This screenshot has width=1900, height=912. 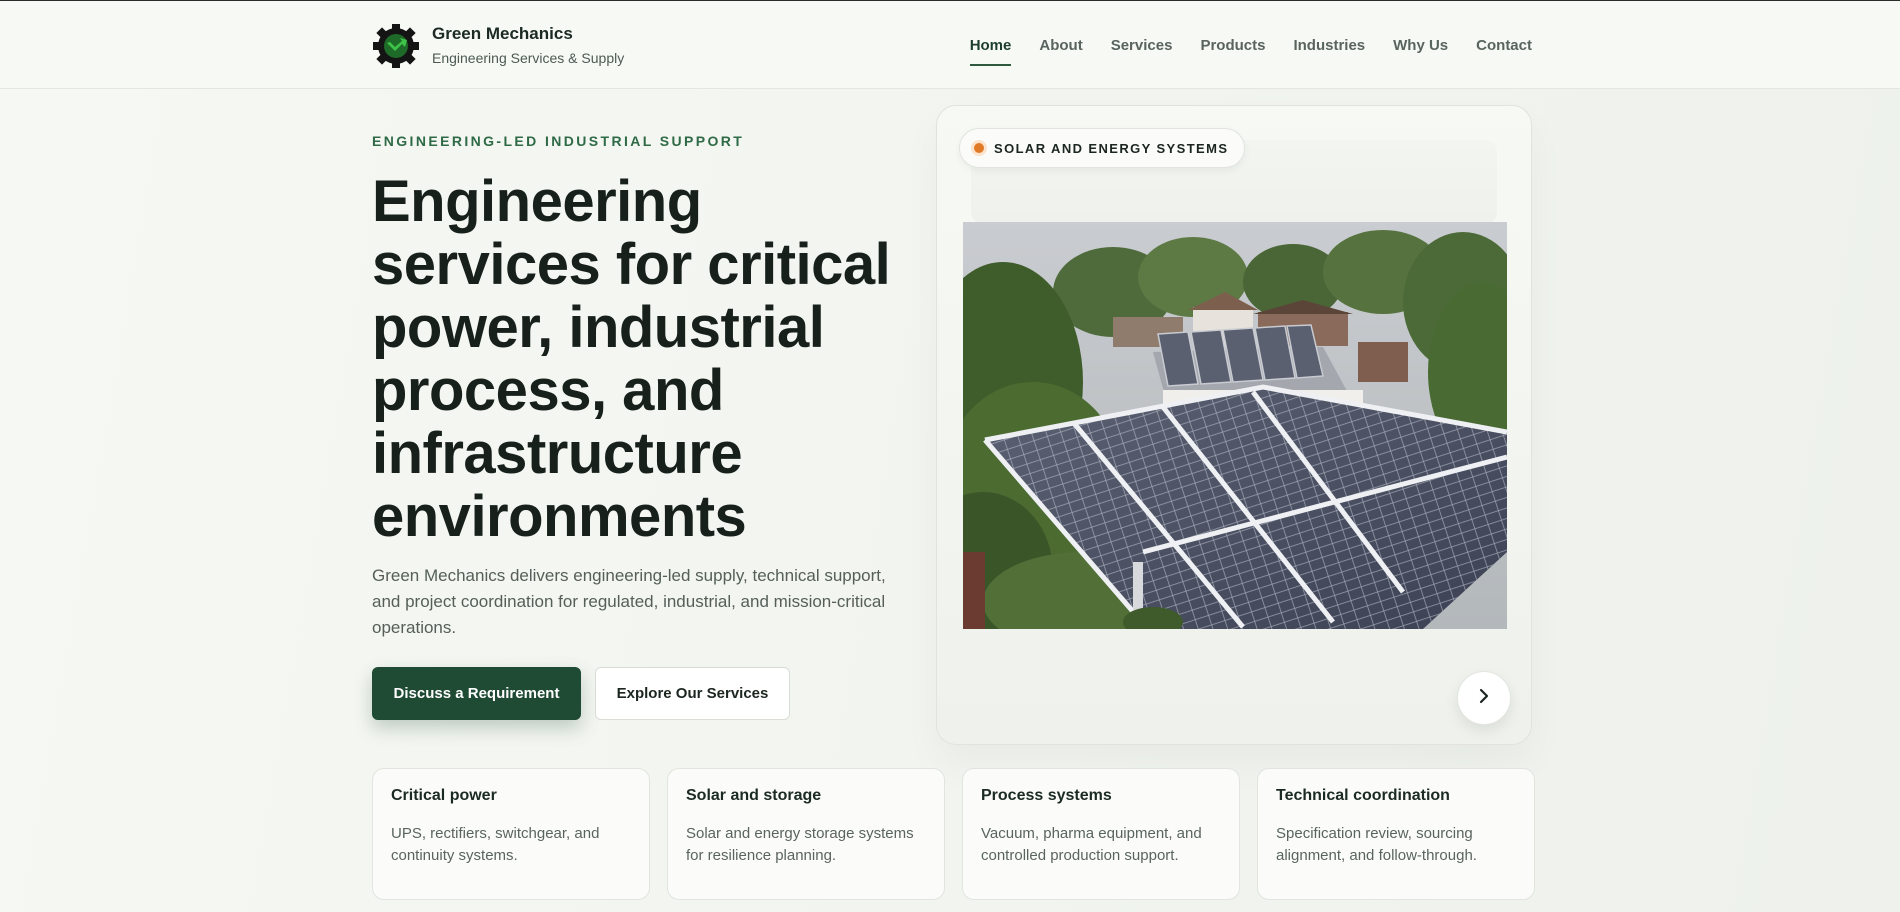 What do you see at coordinates (1046, 795) in the screenshot?
I see `feature-title: Process systems` at bounding box center [1046, 795].